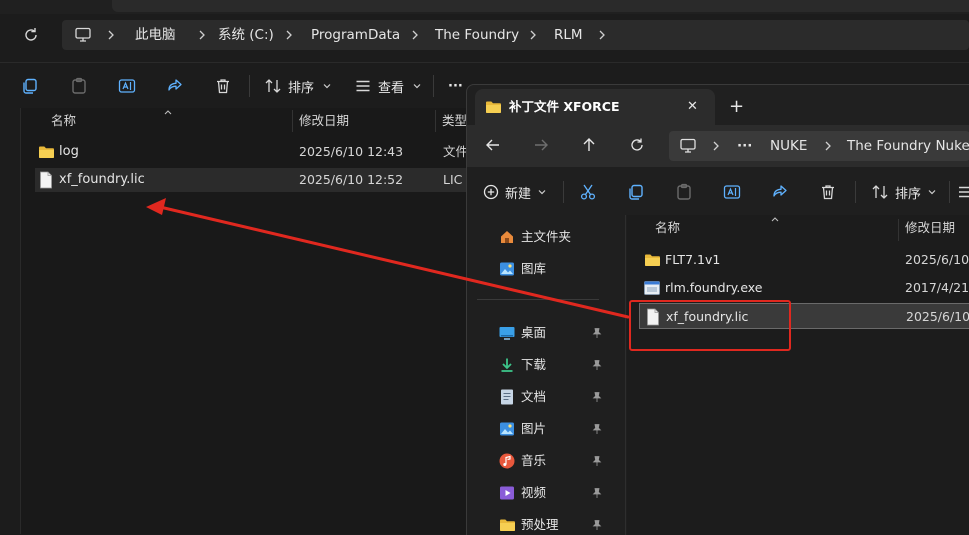  I want to click on breadcrumb-rlm: RLM, so click(568, 35).